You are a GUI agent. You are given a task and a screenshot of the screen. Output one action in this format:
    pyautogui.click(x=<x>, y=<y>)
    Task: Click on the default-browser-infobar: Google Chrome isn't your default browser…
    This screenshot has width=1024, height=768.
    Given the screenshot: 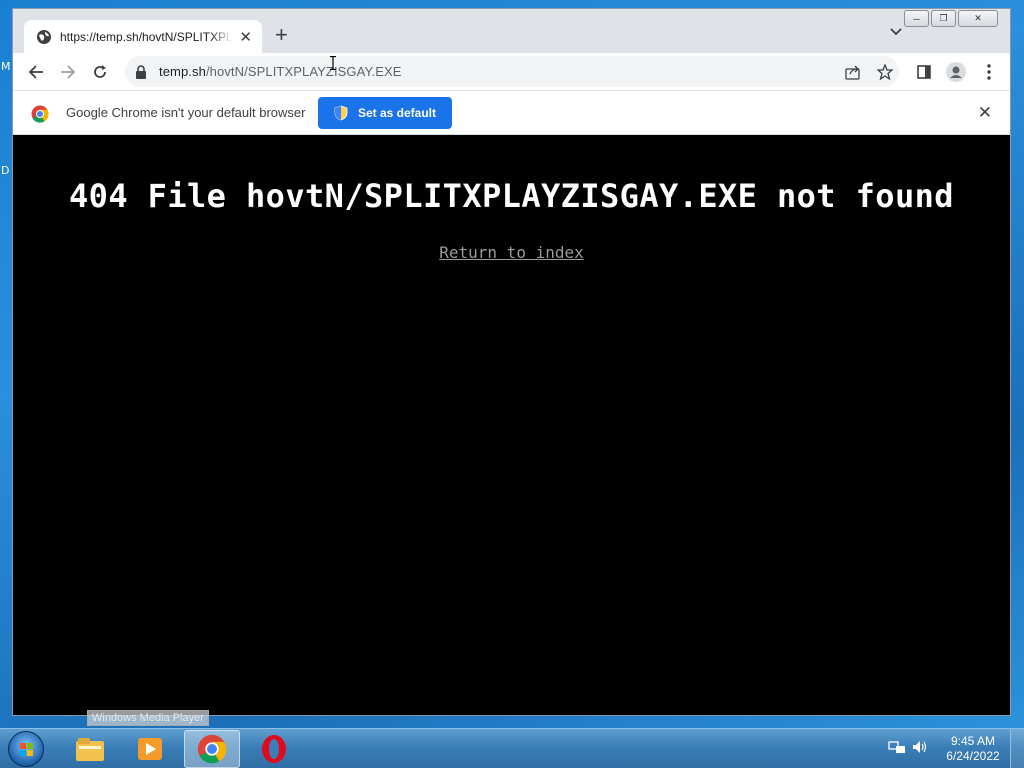 What is the action you would take?
    pyautogui.click(x=511, y=112)
    